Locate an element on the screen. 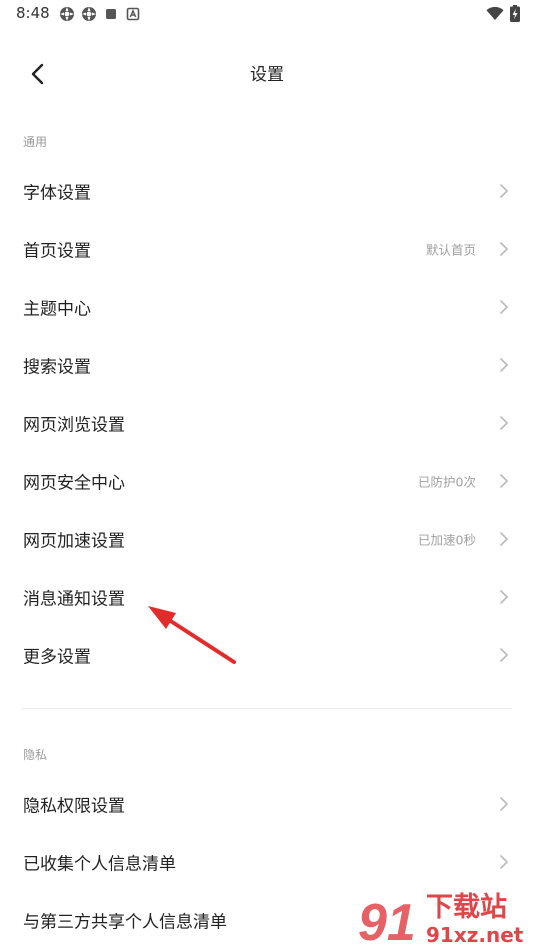 Image resolution: width=534 pixels, height=950 pixels. status-system-icons is located at coordinates (503, 13).